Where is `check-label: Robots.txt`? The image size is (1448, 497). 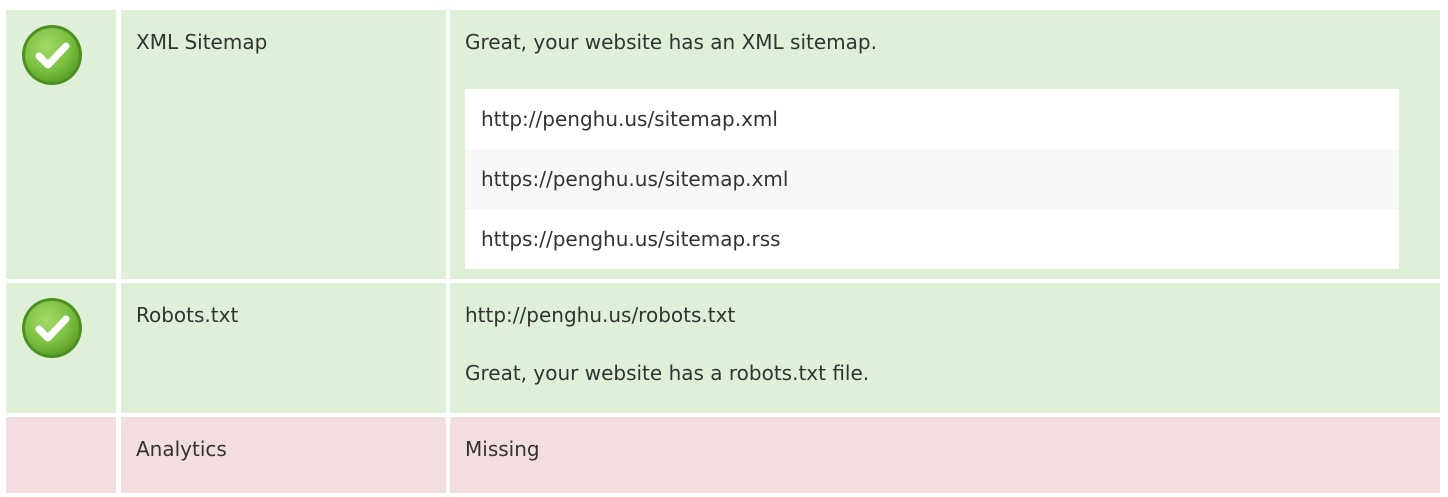 check-label: Robots.txt is located at coordinates (283, 348).